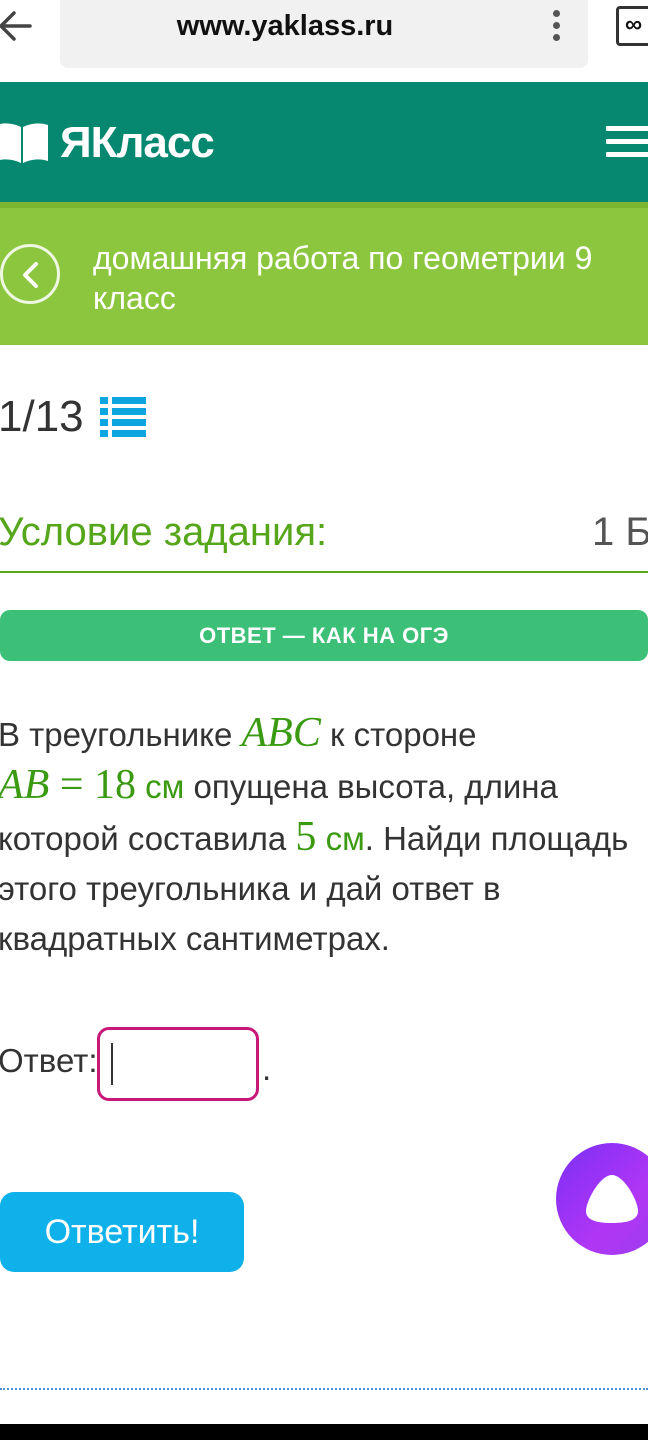 Image resolution: width=648 pixels, height=1440 pixels. I want to click on condition-title: Условие задания:, so click(164, 532).